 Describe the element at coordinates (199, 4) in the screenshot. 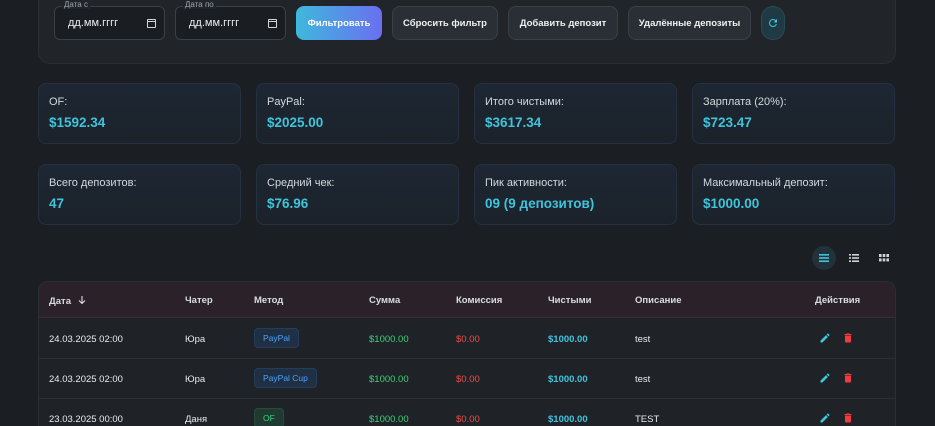

I see `date-to-label: Дата по` at that location.